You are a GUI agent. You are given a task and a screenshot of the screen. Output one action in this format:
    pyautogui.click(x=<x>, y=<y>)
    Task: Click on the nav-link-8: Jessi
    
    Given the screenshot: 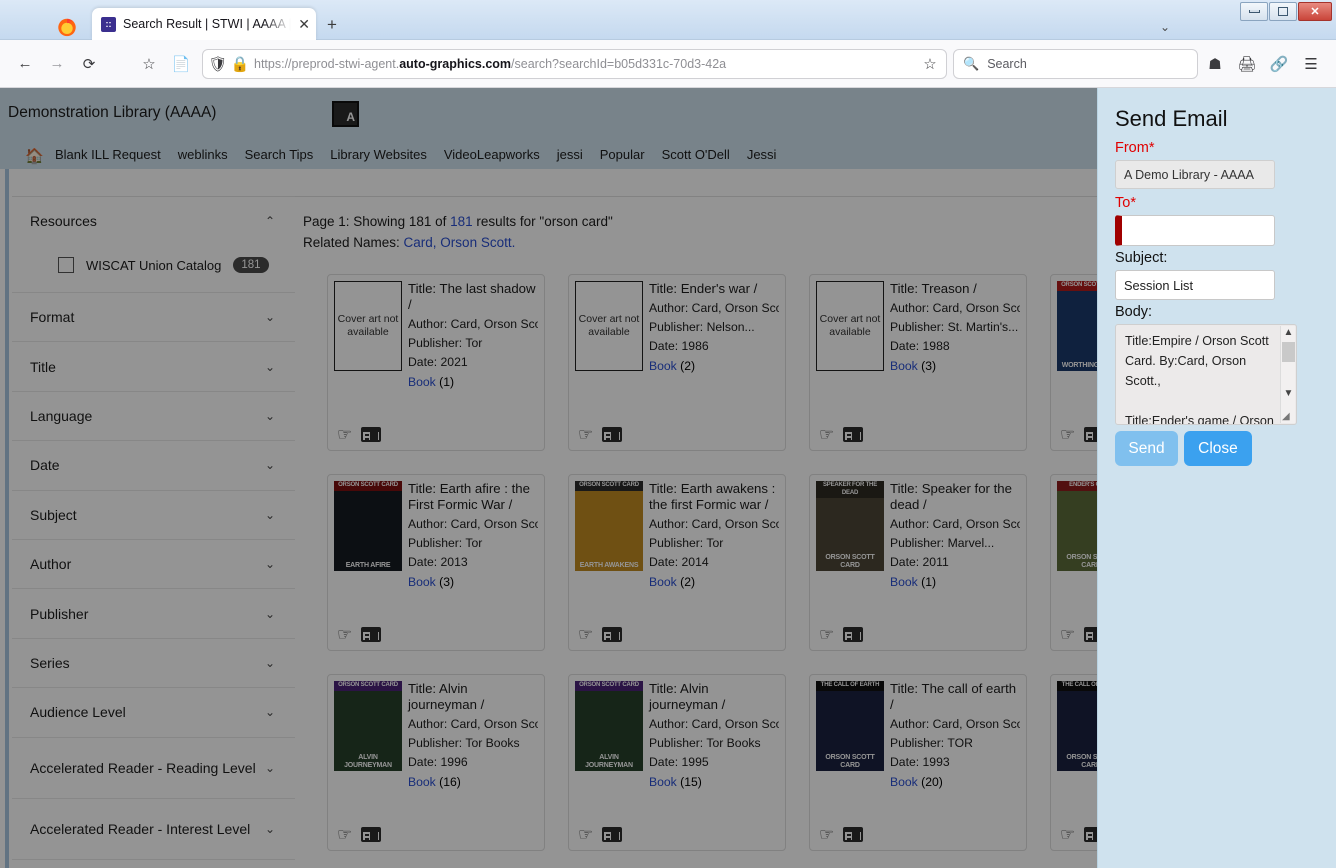 What is the action you would take?
    pyautogui.click(x=762, y=154)
    